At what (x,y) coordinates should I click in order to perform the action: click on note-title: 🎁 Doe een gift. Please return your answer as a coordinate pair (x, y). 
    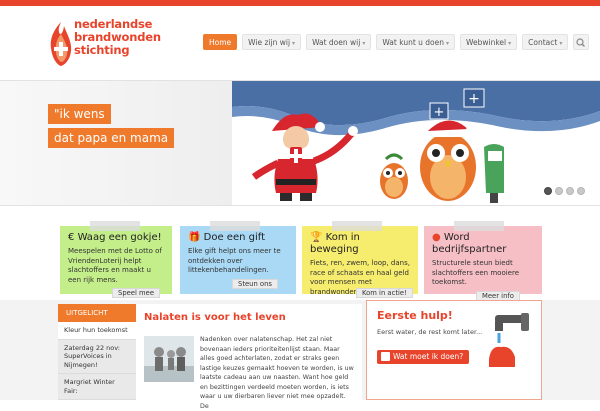
    Looking at the image, I should click on (238, 238).